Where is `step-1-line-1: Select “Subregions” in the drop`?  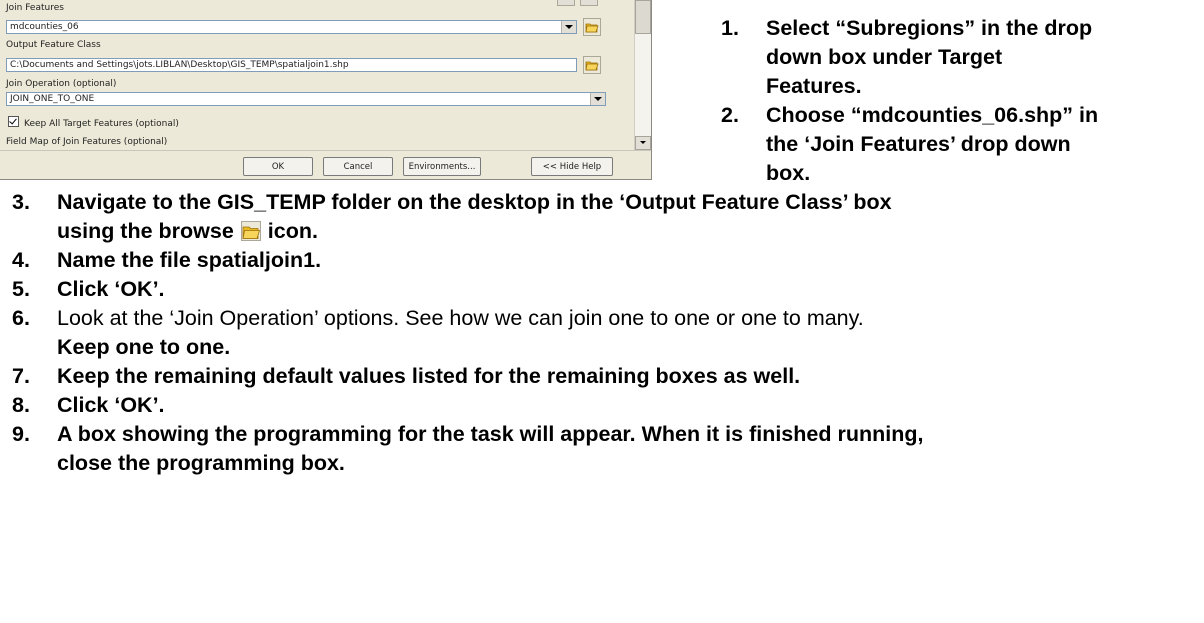
step-1-line-1: Select “Subregions” in the drop is located at coordinates (929, 28).